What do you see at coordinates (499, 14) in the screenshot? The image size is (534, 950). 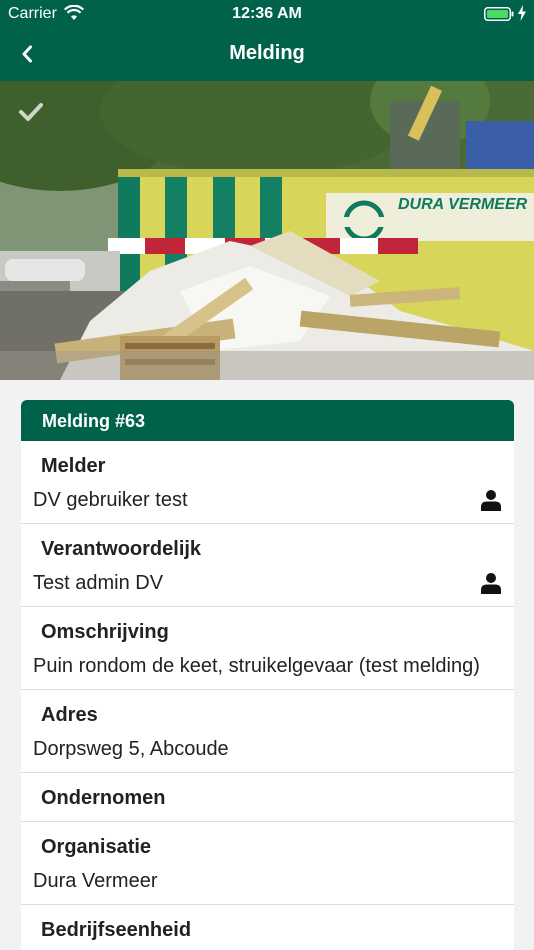 I see `battery-icon` at bounding box center [499, 14].